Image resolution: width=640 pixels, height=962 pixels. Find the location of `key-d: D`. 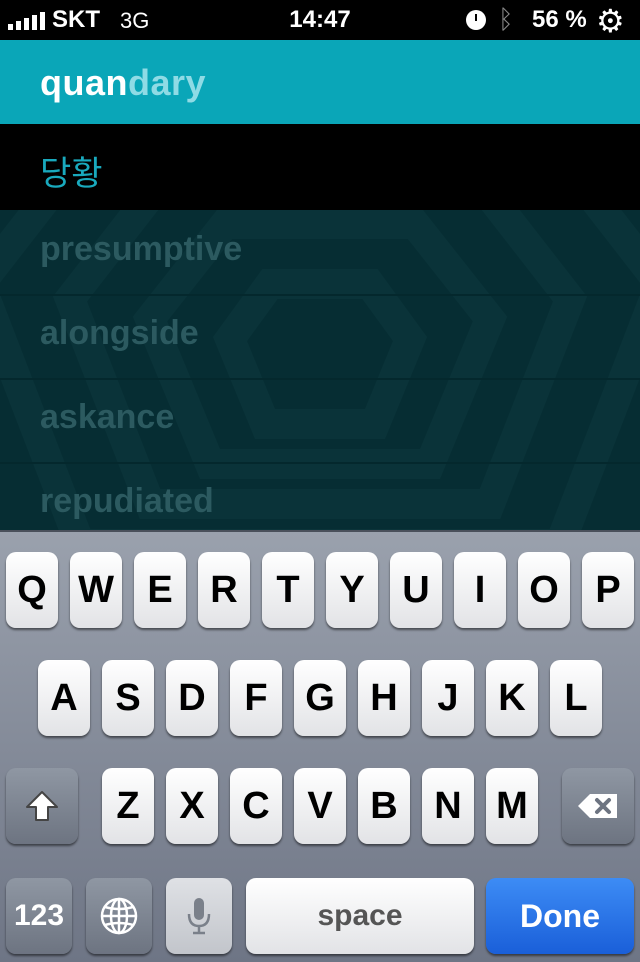

key-d: D is located at coordinates (192, 698).